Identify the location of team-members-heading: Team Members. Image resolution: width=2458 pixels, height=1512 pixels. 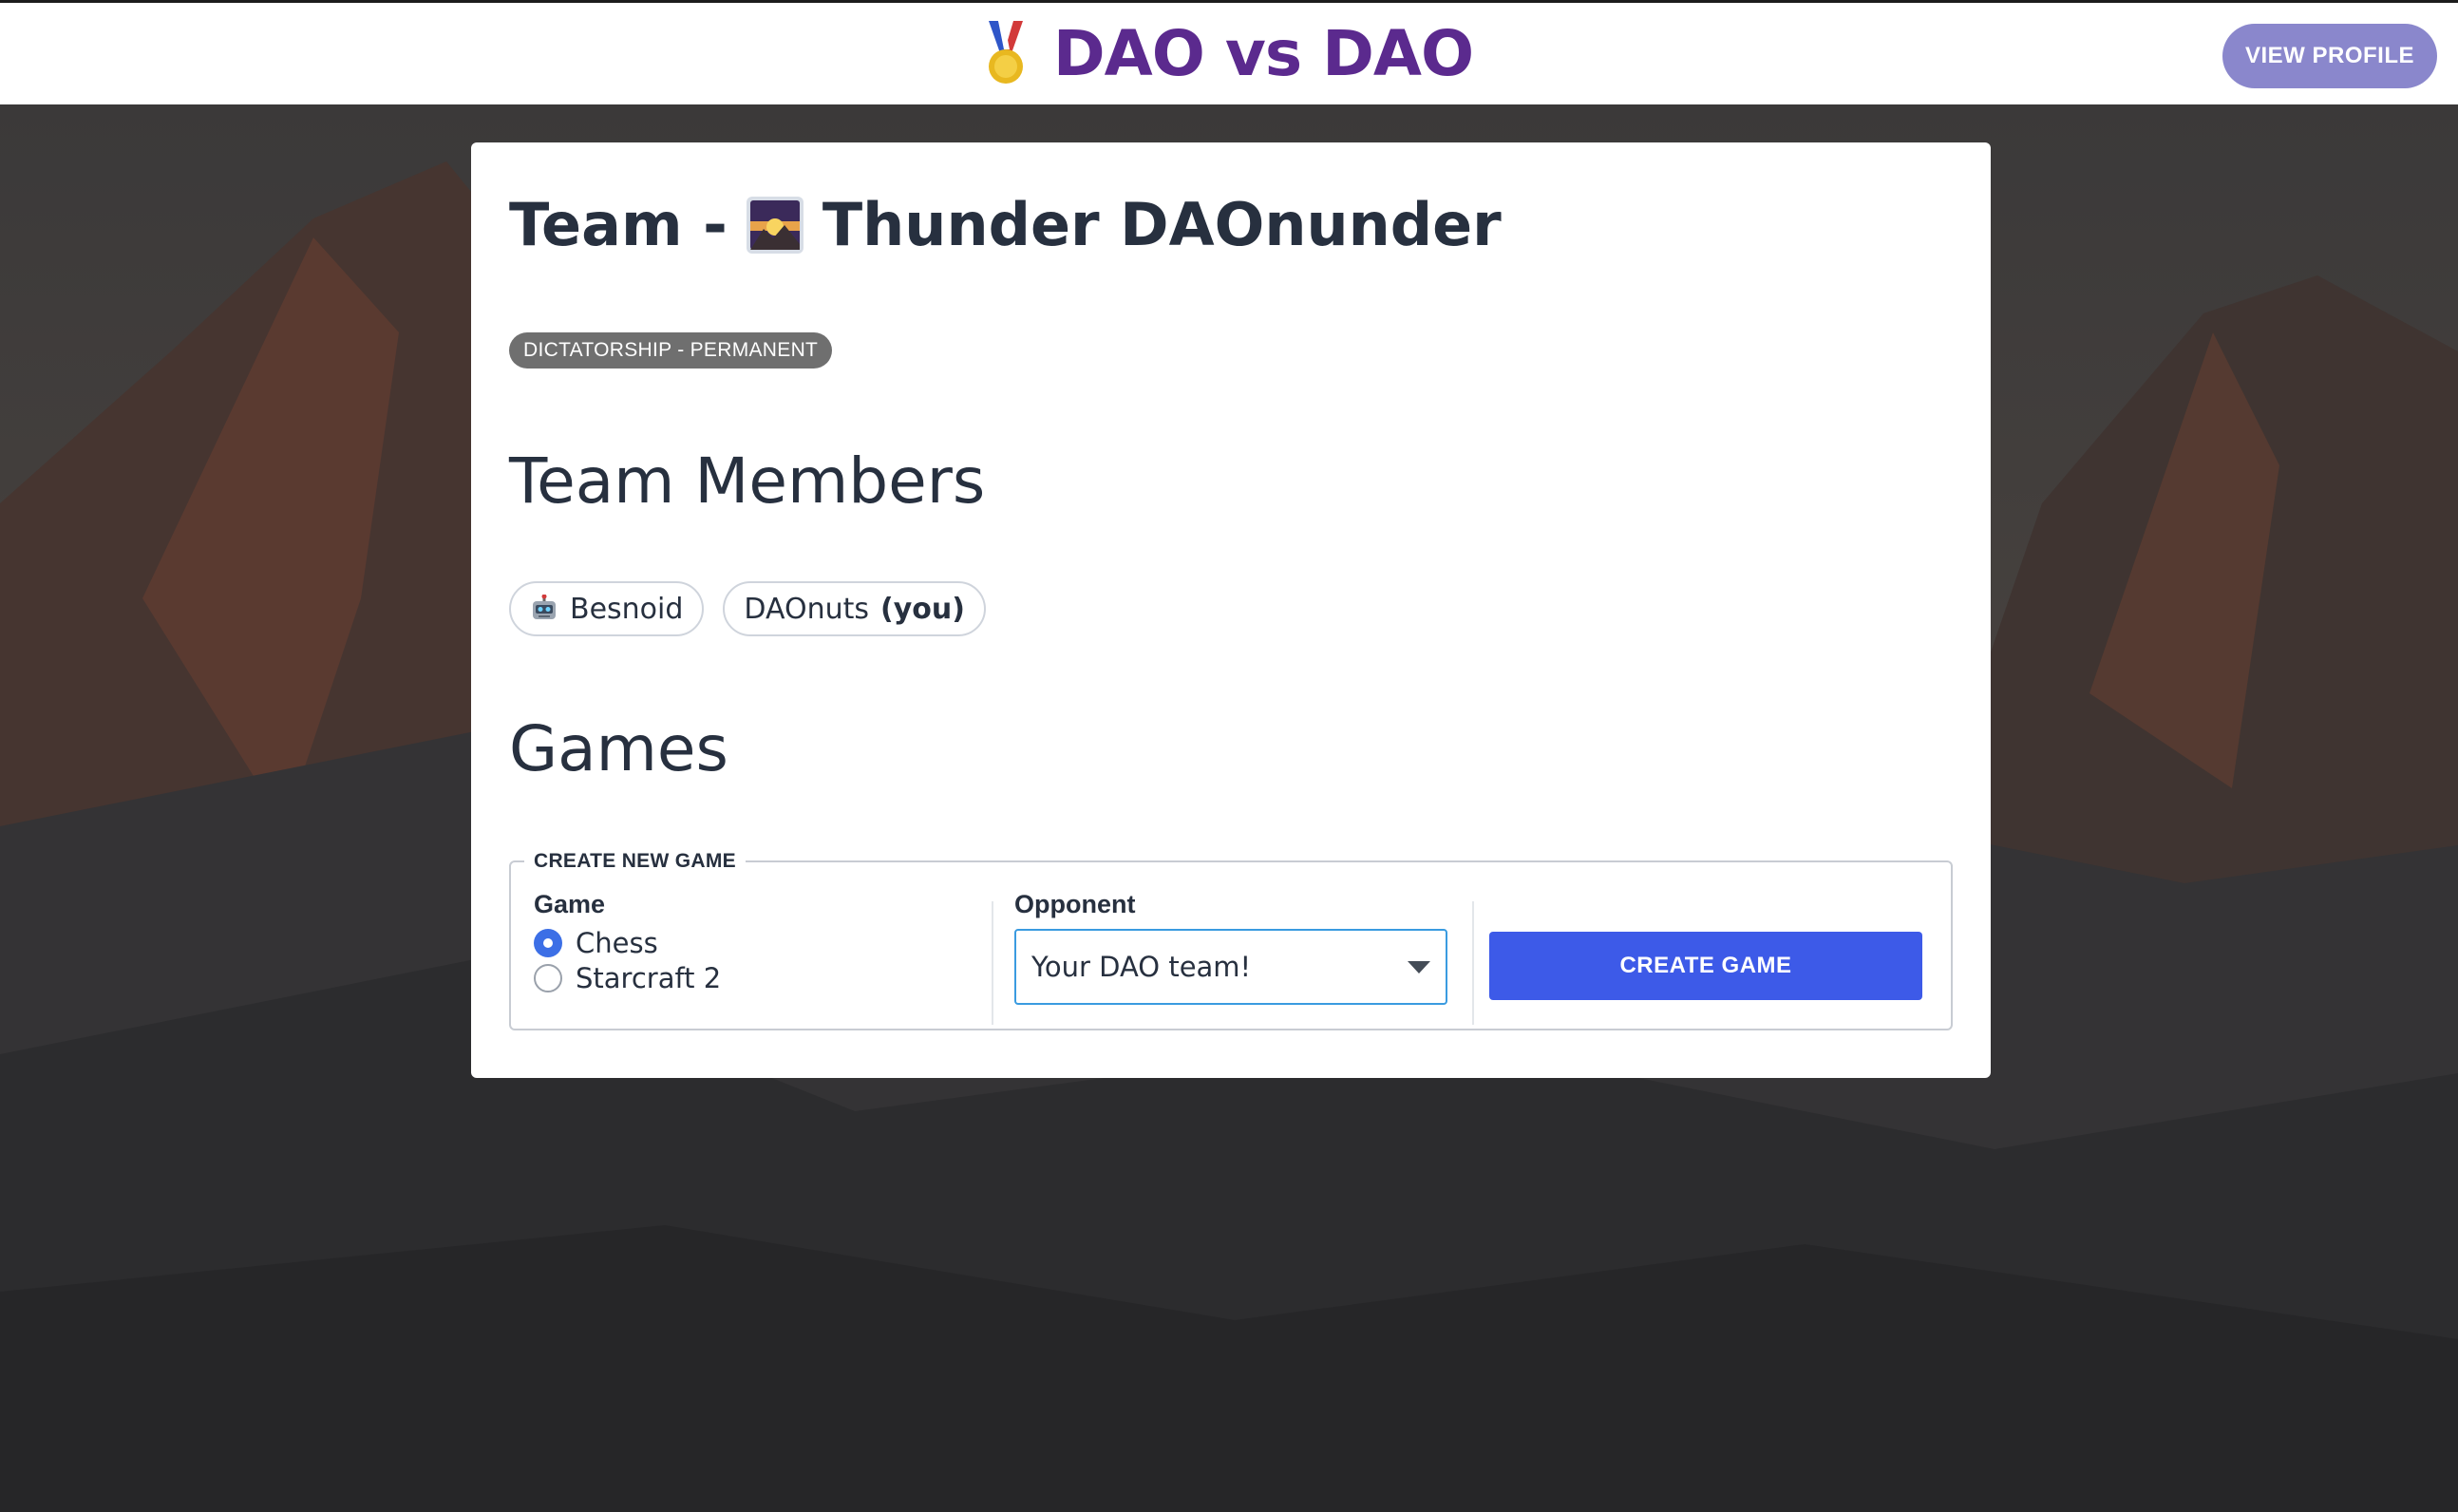
(748, 481).